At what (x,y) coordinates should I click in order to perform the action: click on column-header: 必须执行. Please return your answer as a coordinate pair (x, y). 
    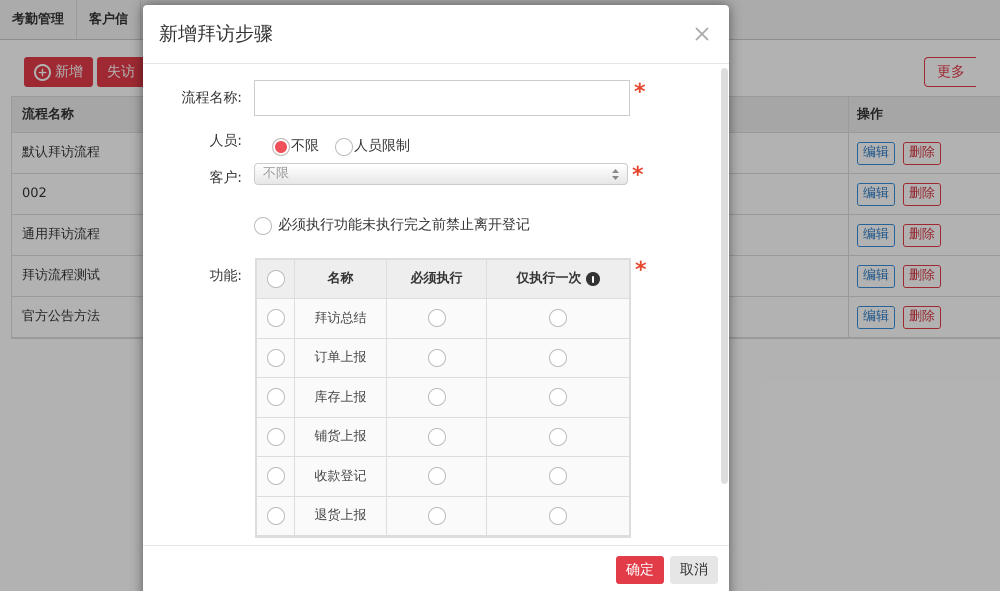
    Looking at the image, I should click on (437, 279).